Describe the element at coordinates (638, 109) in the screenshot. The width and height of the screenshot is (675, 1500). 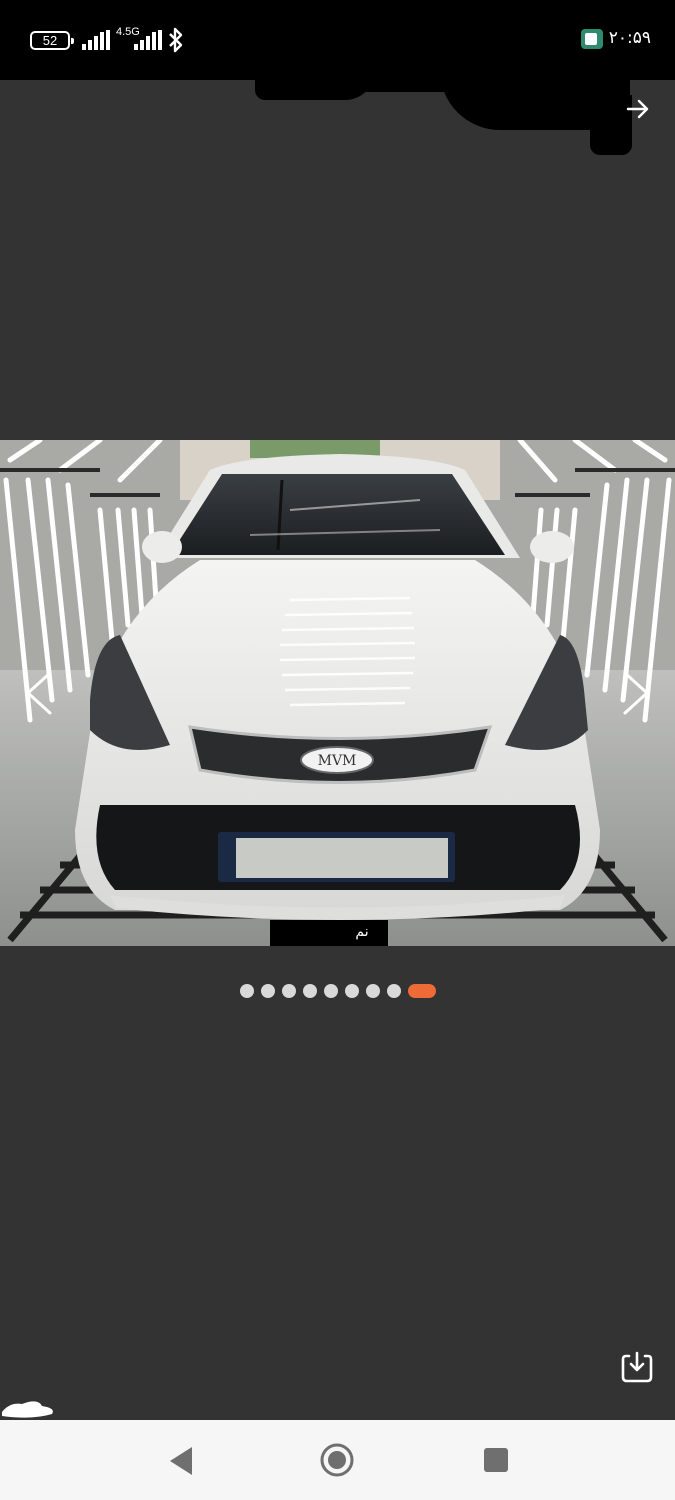
I see `arrow-right-icon` at that location.